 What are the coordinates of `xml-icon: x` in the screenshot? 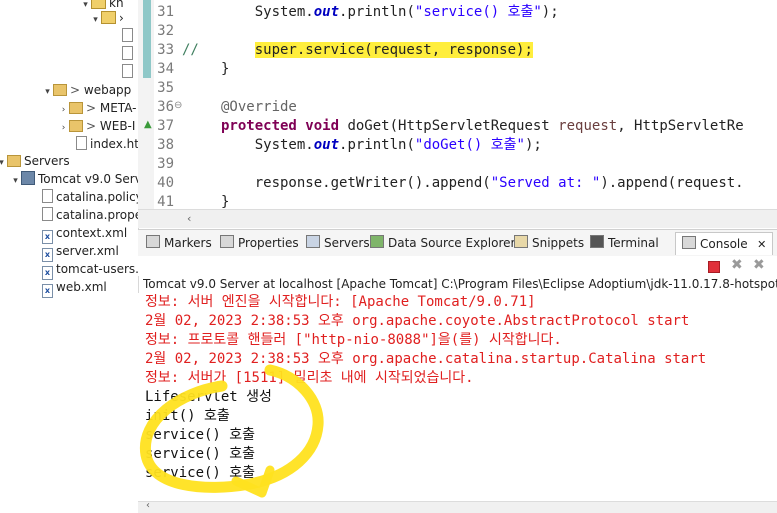 It's located at (47, 291).